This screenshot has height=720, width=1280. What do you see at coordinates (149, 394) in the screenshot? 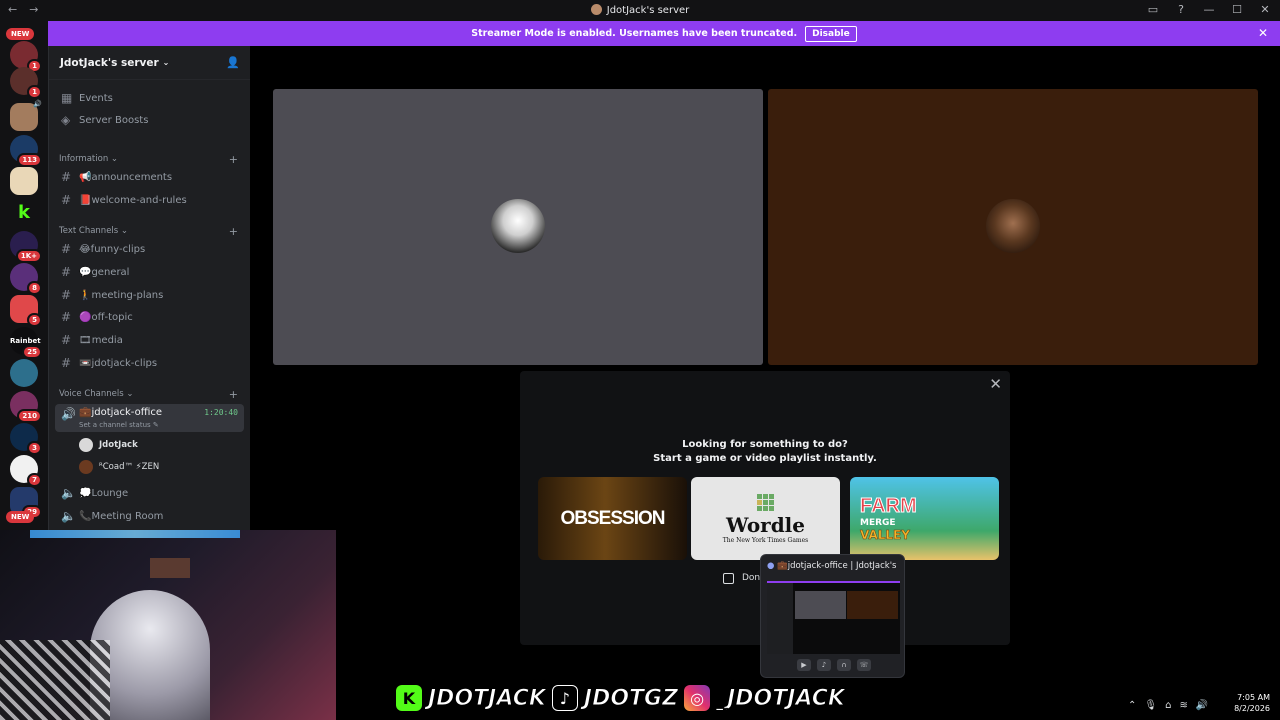
I see `category-voice-channels: Voice Channels ⌄ +` at bounding box center [149, 394].